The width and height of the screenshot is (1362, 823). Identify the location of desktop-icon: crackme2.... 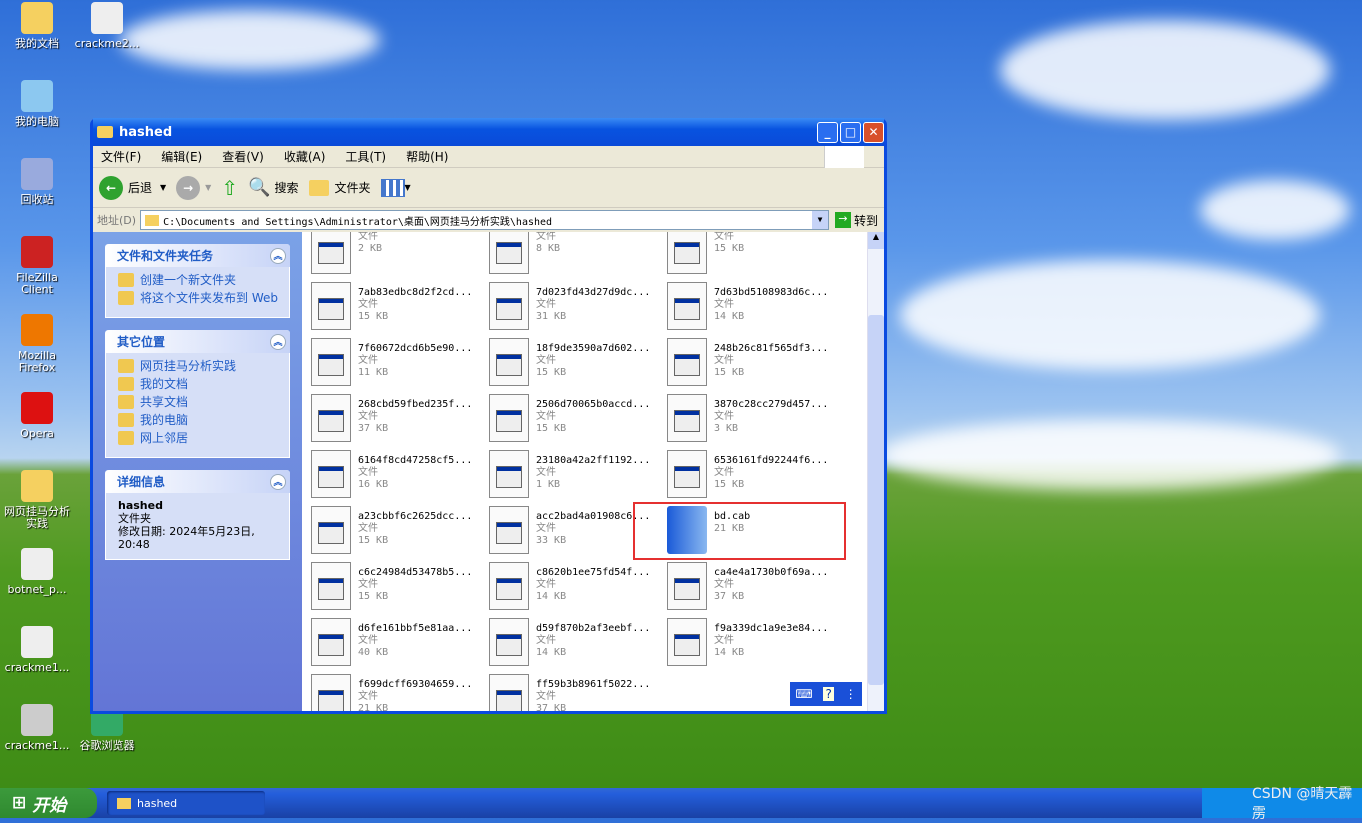
(107, 26).